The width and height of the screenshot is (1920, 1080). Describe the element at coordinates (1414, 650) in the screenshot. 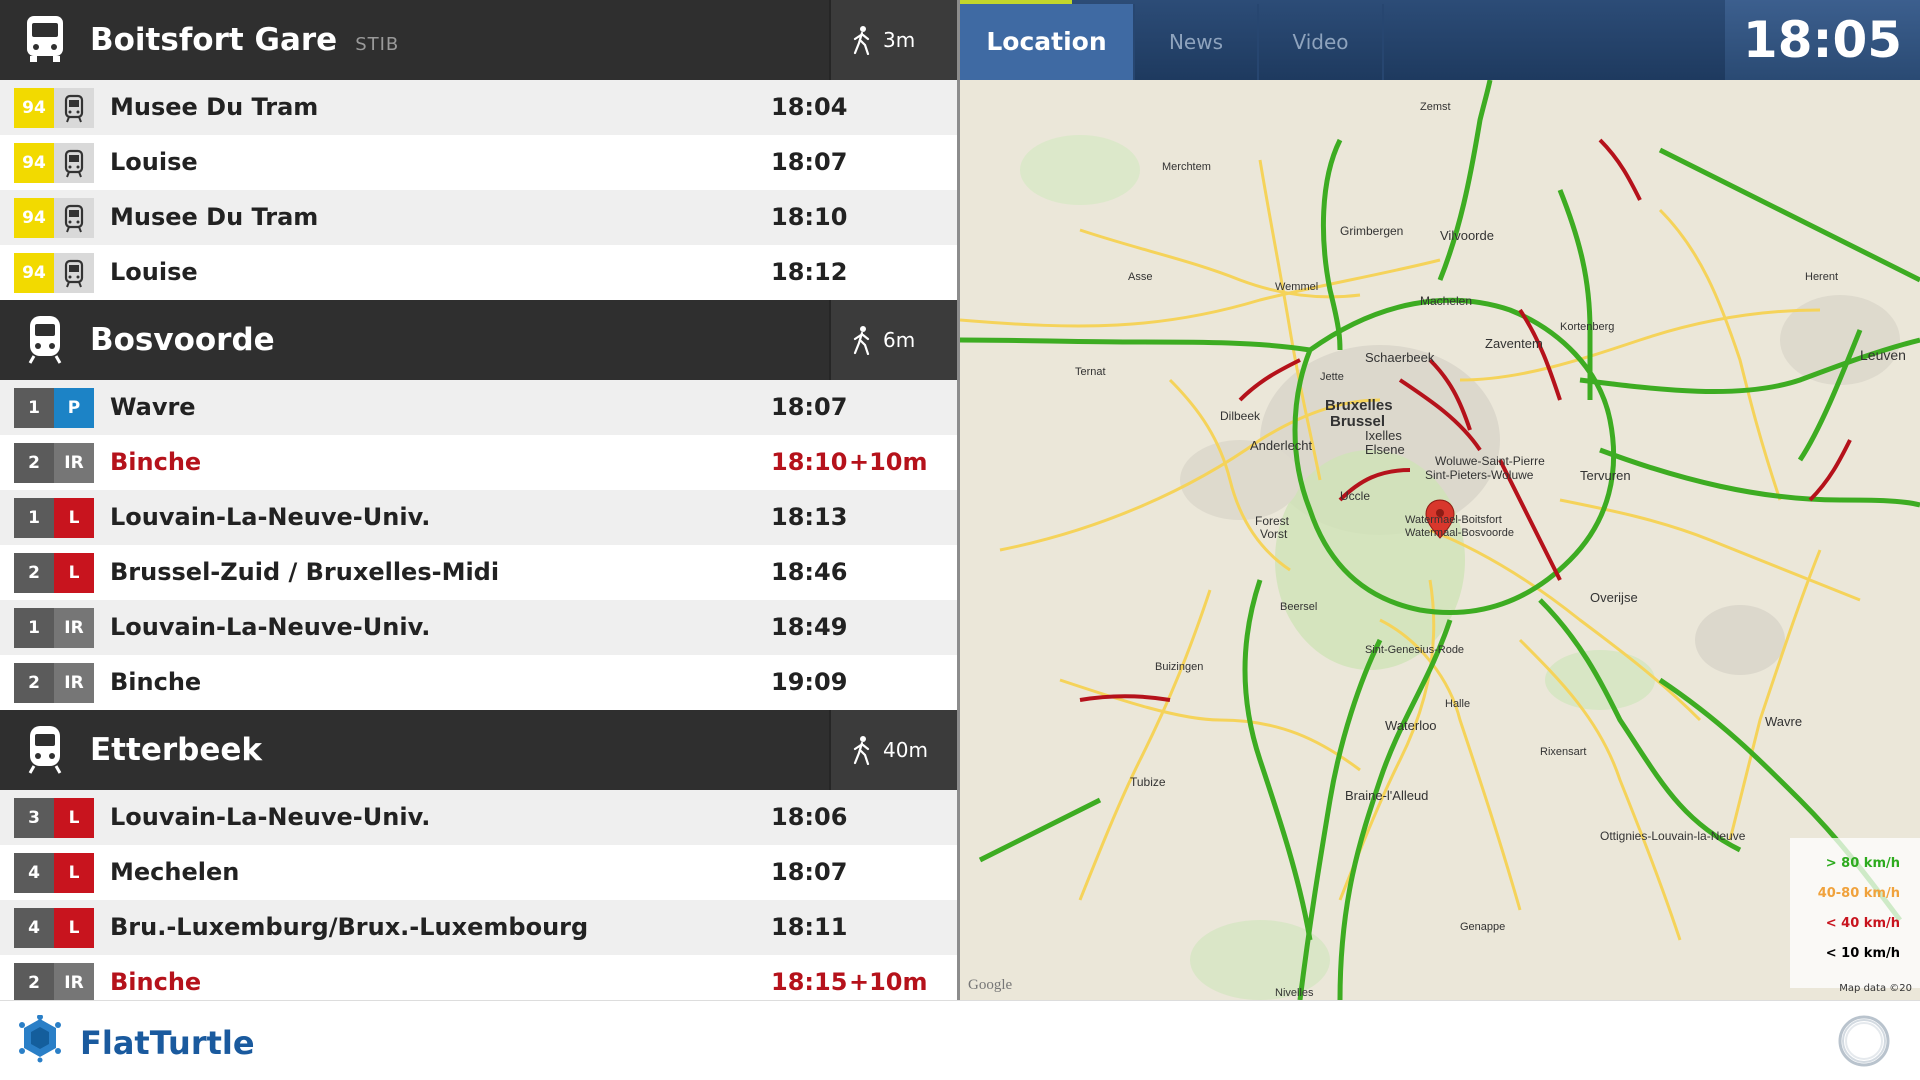

I see `map-label: Sint-Genesius-Rode` at that location.